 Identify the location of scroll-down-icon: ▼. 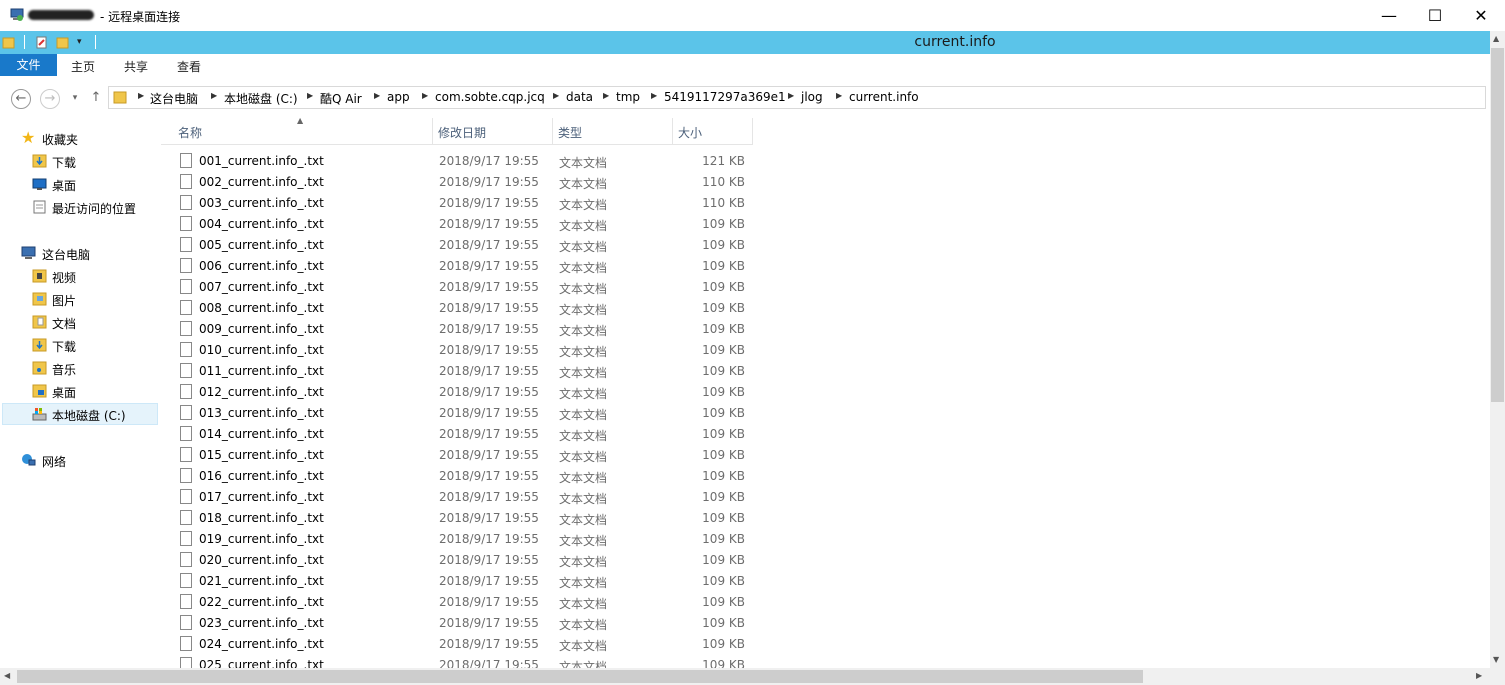
(1496, 659).